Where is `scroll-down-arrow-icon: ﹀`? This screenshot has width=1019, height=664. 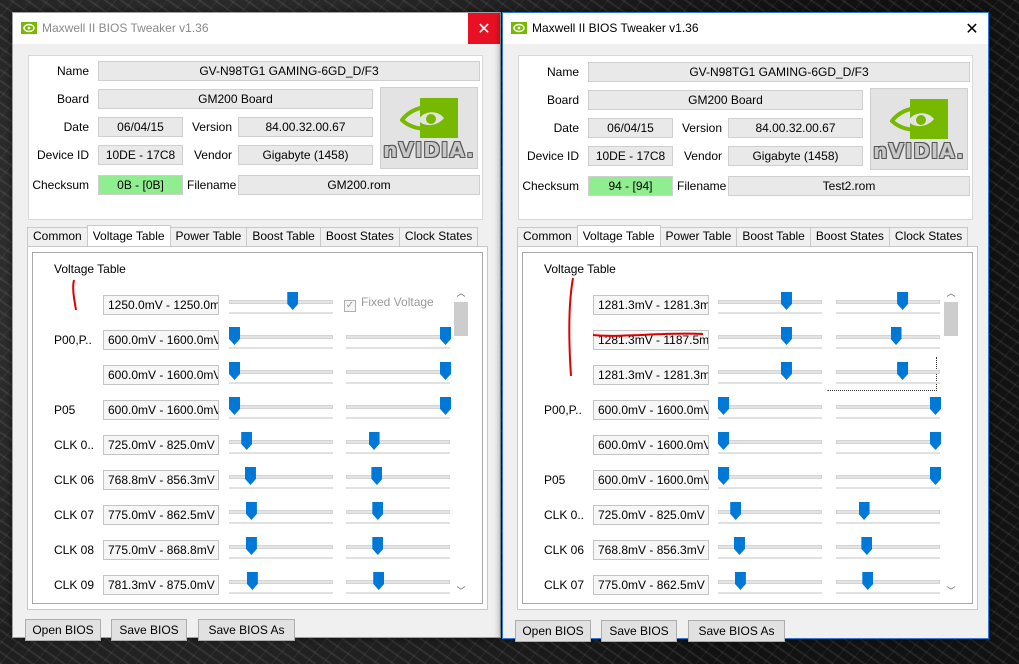 scroll-down-arrow-icon: ﹀ is located at coordinates (461, 591).